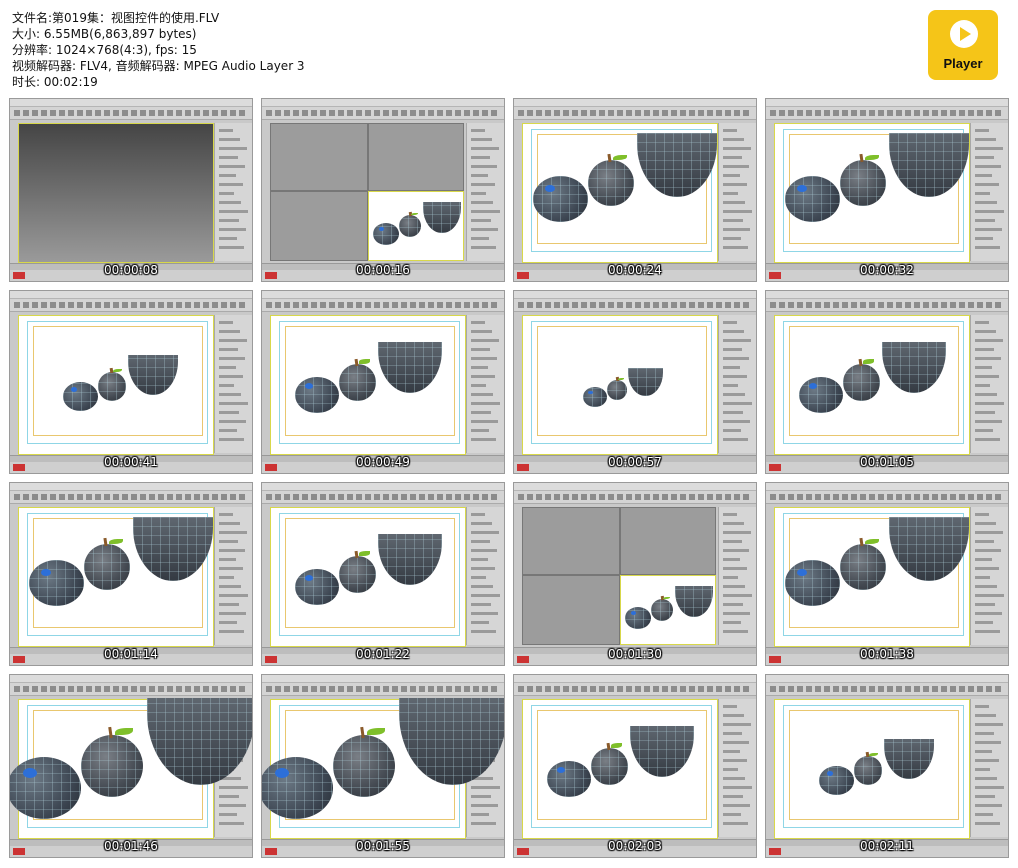 Image resolution: width=1018 pixels, height=868 pixels. I want to click on thumbnail-timestamp: 00:01:38, so click(887, 654).